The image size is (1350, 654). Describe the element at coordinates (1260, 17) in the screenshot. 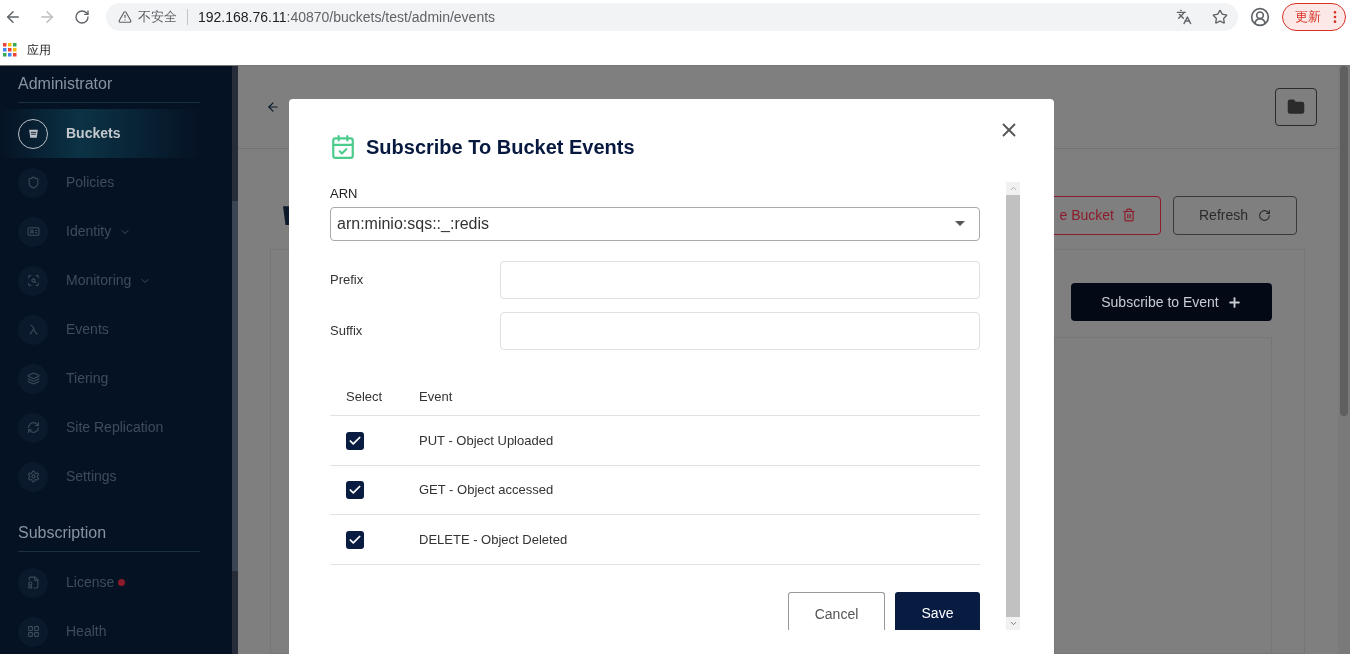

I see `profile-icon` at that location.